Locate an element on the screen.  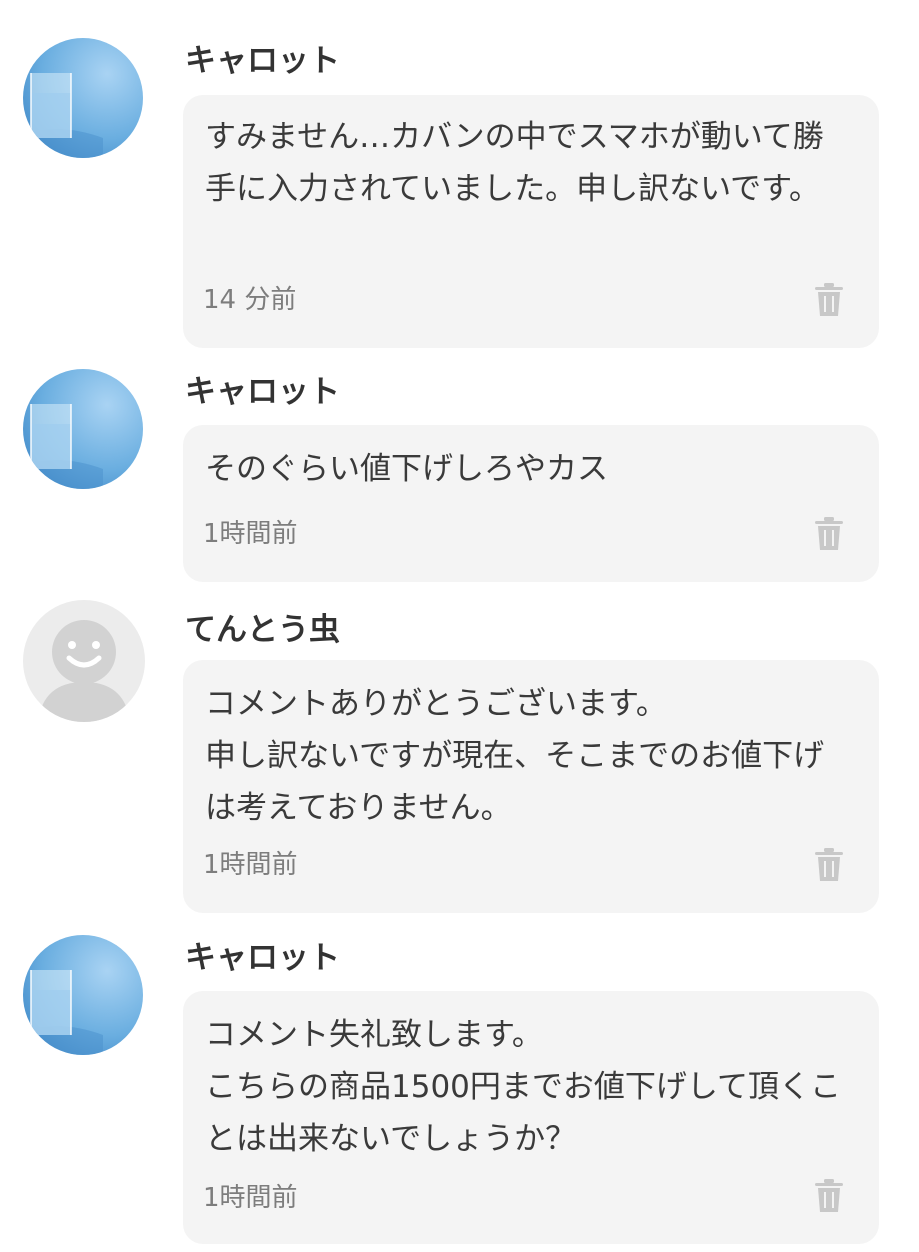
user-avatar is located at coordinates (83, 995).